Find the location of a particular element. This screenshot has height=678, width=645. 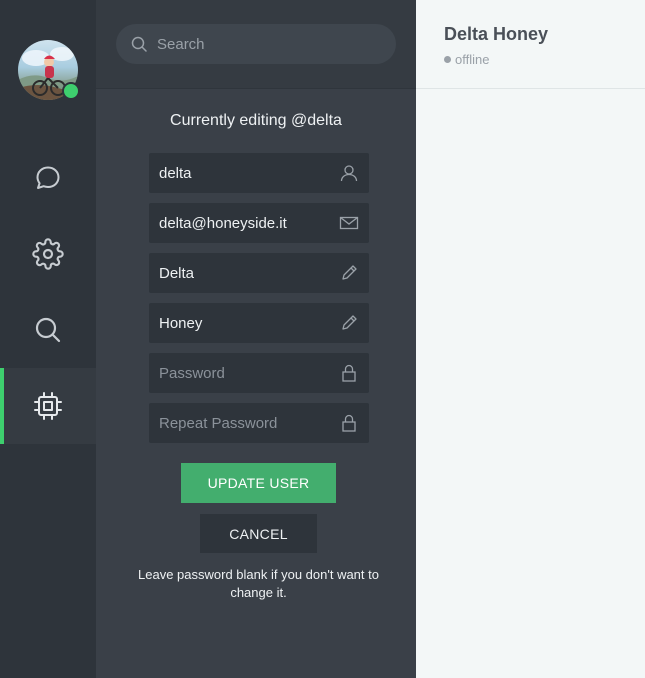

rail-chats-button is located at coordinates (48, 178).